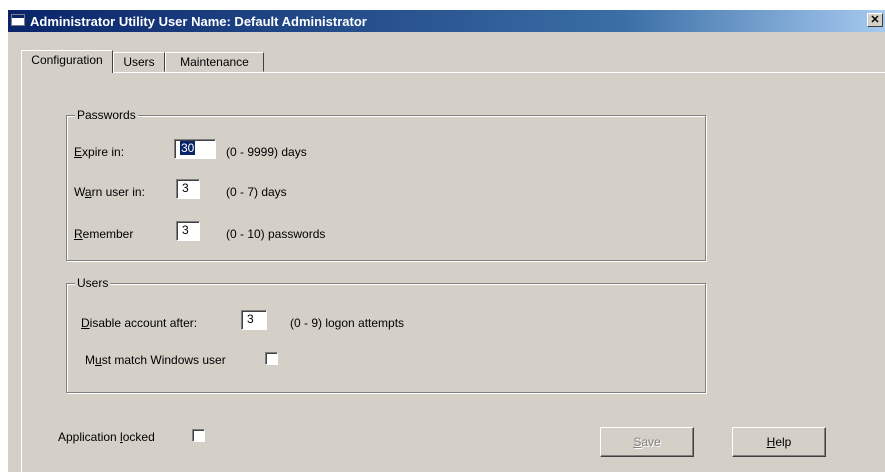 Image resolution: width=885 pixels, height=472 pixels. I want to click on tab-label: Maintenance, so click(214, 62).